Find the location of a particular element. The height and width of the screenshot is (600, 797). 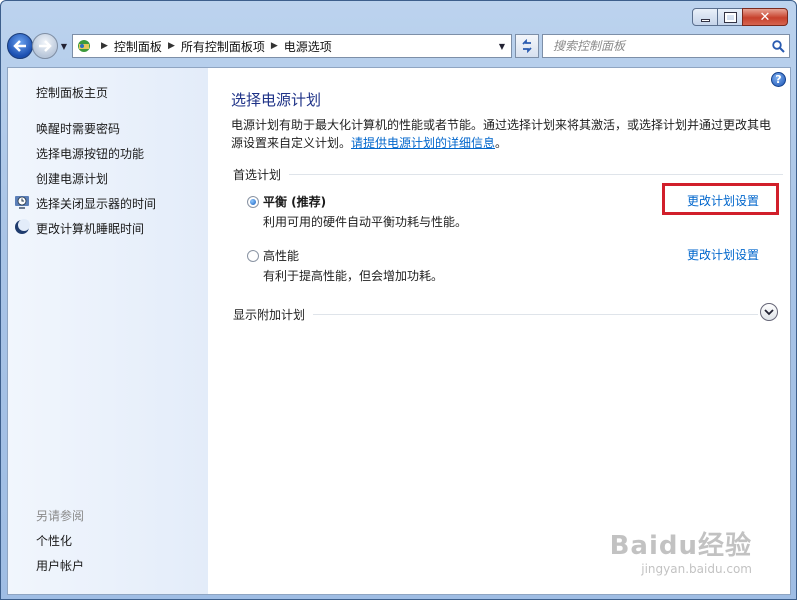

help-icon: ? is located at coordinates (778, 79).